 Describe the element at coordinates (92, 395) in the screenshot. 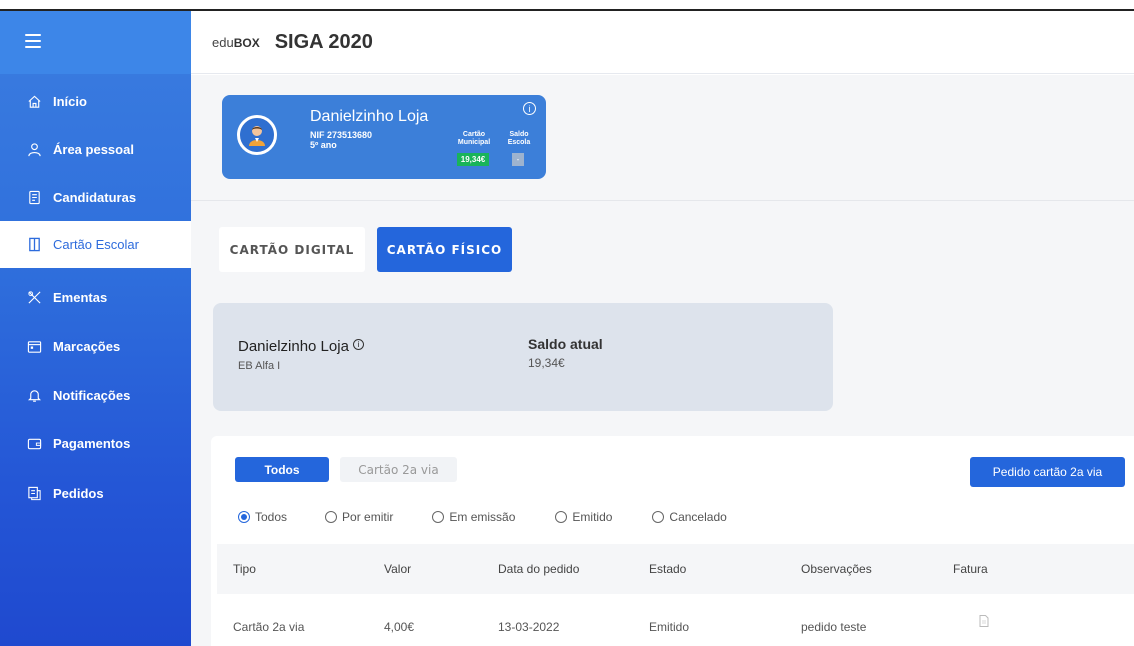

I see `sidebar-item-label: Notificações` at that location.